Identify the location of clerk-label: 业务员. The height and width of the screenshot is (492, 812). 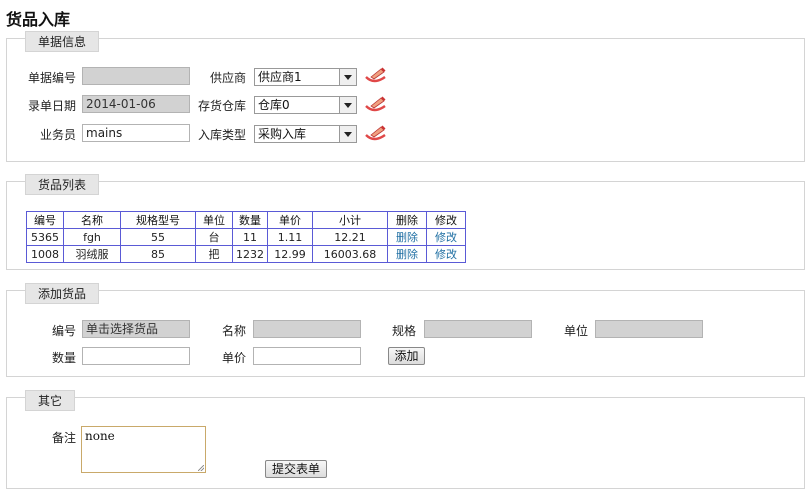
(57, 135).